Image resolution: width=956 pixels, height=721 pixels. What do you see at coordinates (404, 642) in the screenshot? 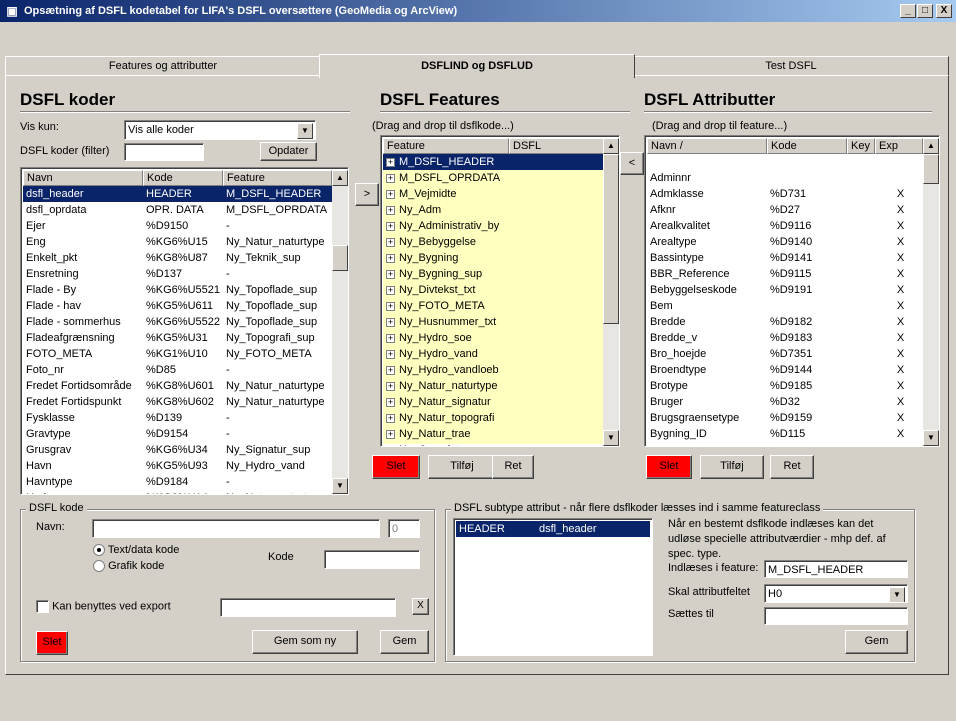
I see `kode-gem-button: Gem` at bounding box center [404, 642].